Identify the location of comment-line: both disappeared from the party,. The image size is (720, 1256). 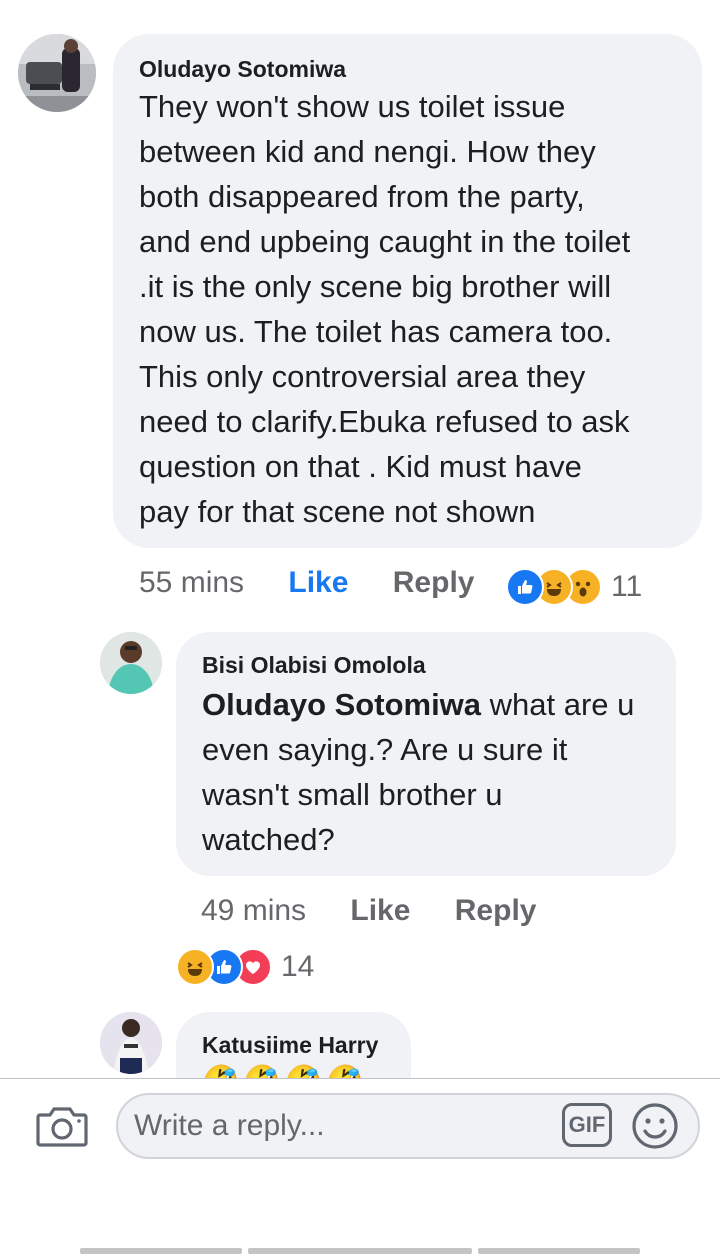
(362, 196).